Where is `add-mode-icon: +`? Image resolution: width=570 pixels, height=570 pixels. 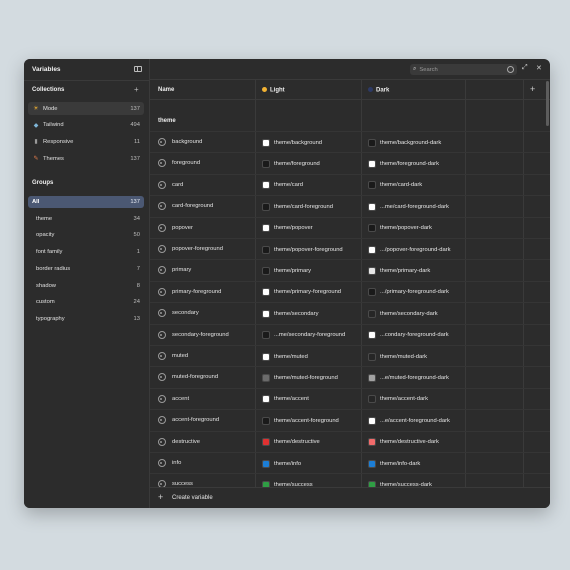 add-mode-icon: + is located at coordinates (532, 89).